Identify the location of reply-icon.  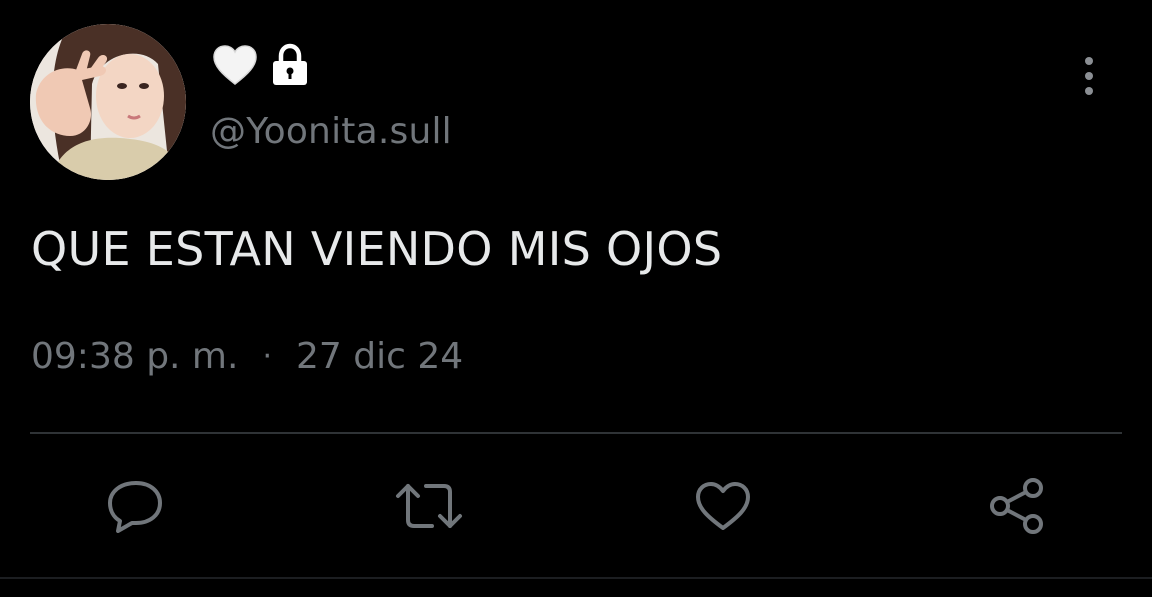
(135, 506).